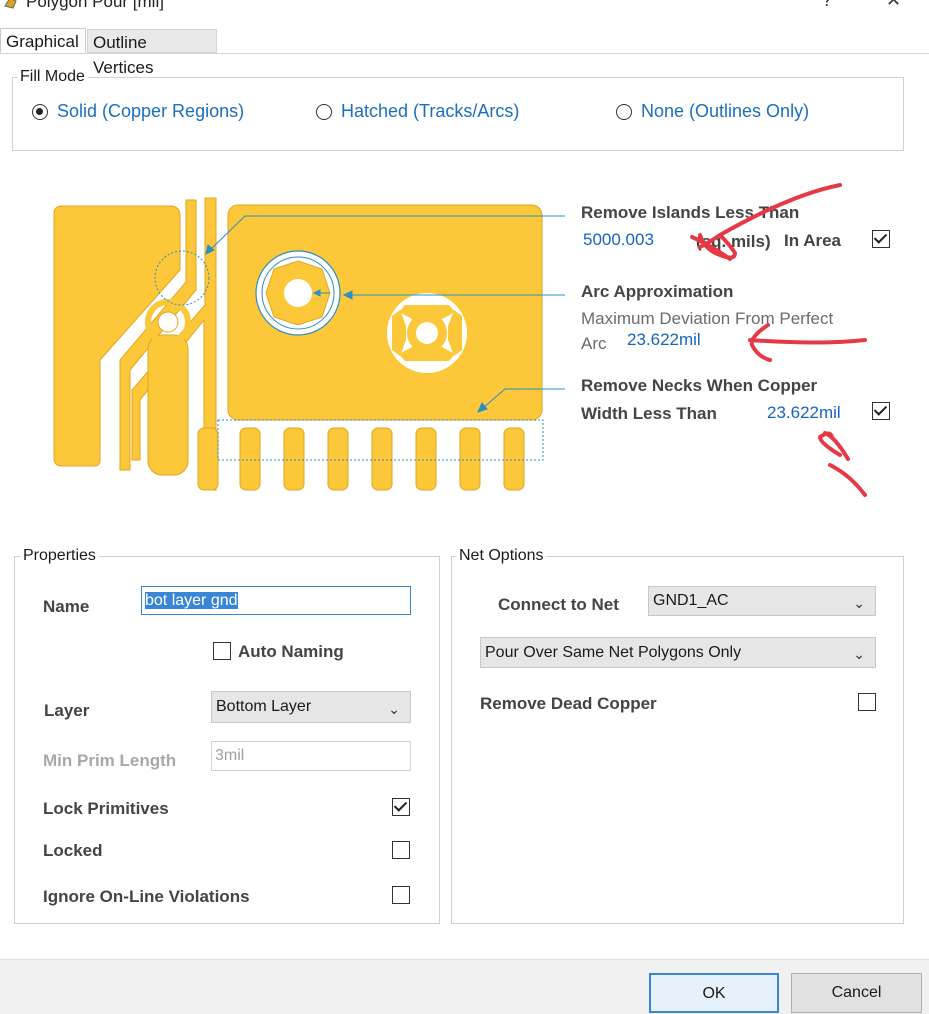 The width and height of the screenshot is (929, 1014). Describe the element at coordinates (291, 652) in the screenshot. I see `auto-naming-label: Auto Naming` at that location.